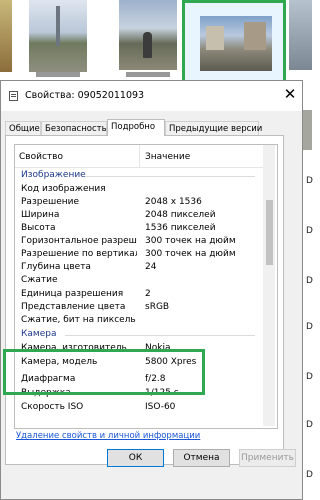  What do you see at coordinates (40, 215) in the screenshot?
I see `property-name: Ширина` at bounding box center [40, 215].